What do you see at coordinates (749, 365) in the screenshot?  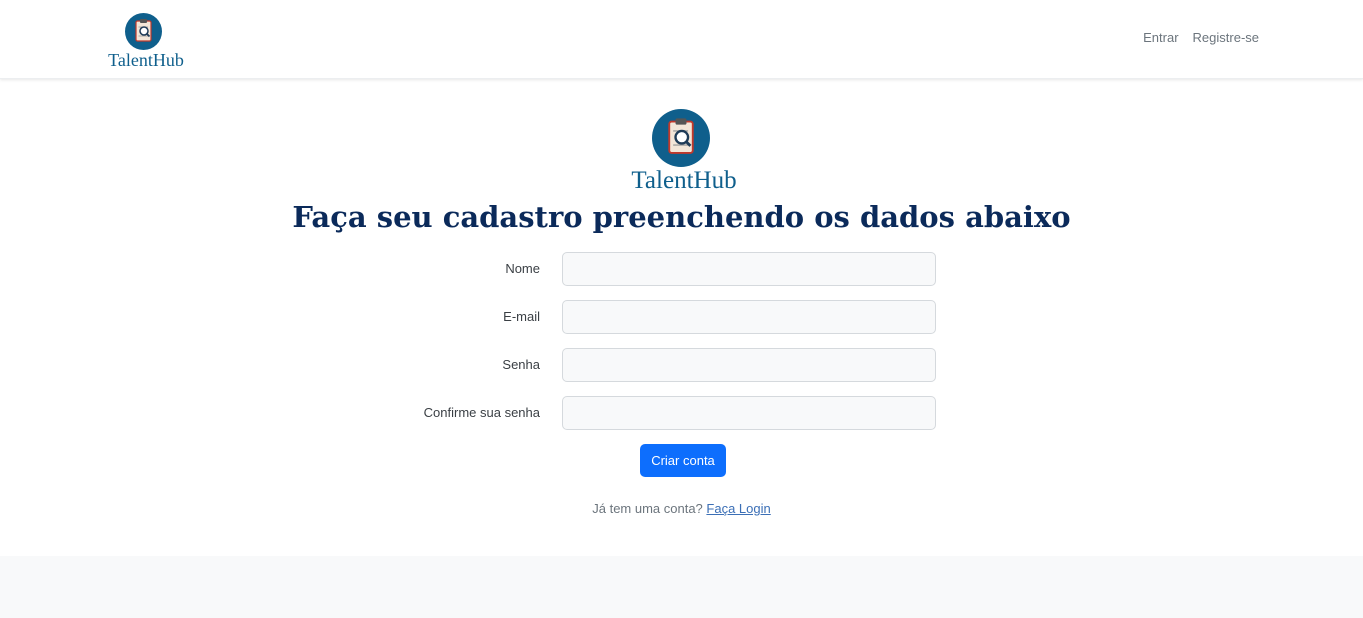 I see `senha-input` at bounding box center [749, 365].